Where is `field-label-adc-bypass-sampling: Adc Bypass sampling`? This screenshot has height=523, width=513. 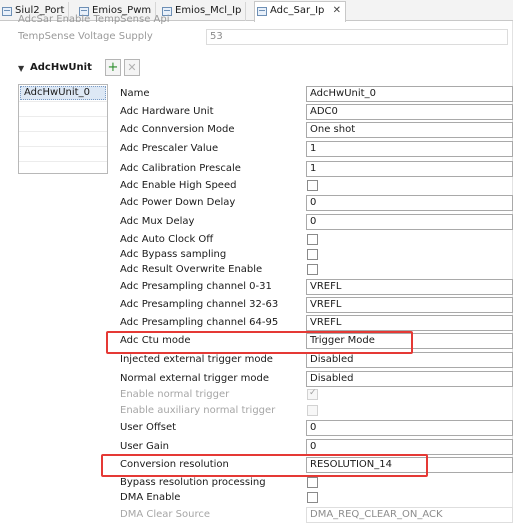
field-label-adc-bypass-sampling: Adc Bypass sampling is located at coordinates (173, 254).